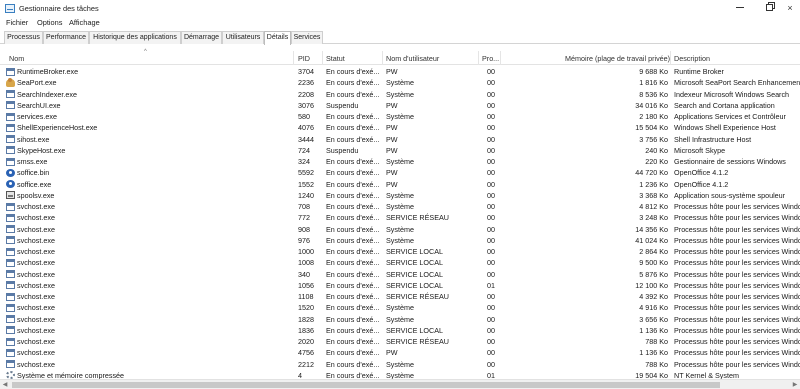  I want to click on maximize-icon, so click(769, 8).